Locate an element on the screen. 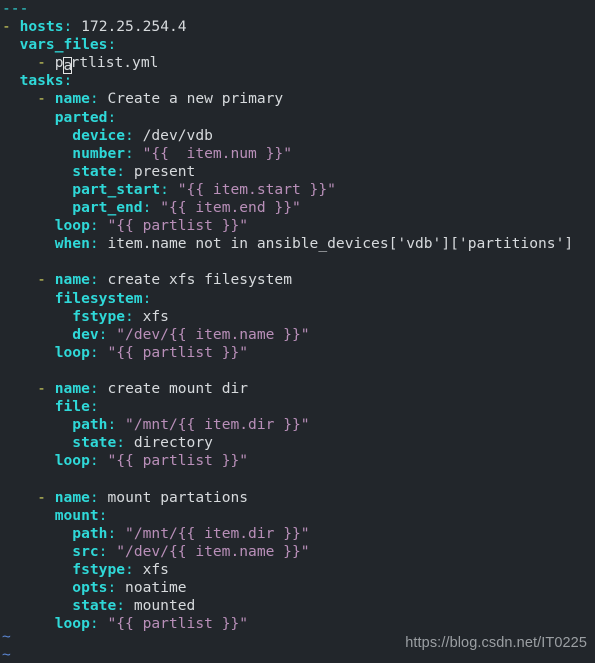 The image size is (595, 663). yaml-key: file is located at coordinates (72, 407).